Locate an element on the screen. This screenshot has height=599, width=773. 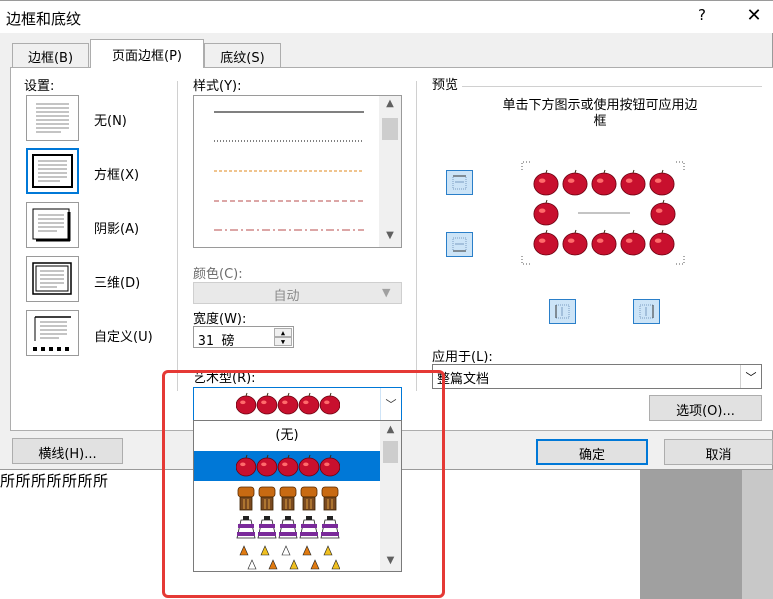
color-label: 颜色(C): is located at coordinates (218, 274).